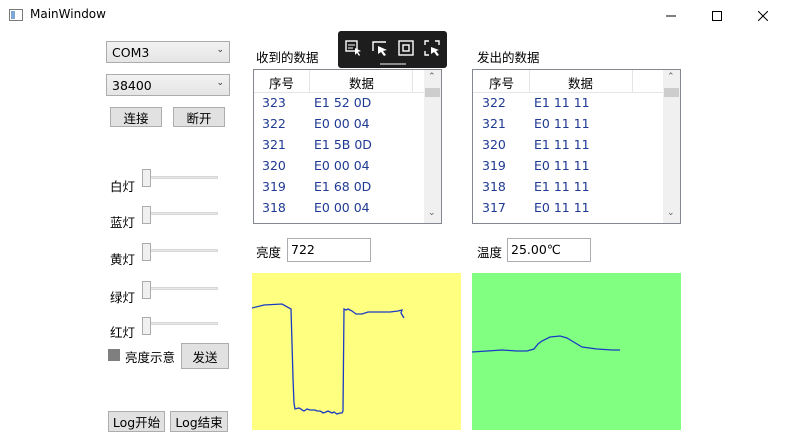 This screenshot has height=443, width=786. What do you see at coordinates (181, 250) in the screenshot?
I see `slider-track-yellow` at bounding box center [181, 250].